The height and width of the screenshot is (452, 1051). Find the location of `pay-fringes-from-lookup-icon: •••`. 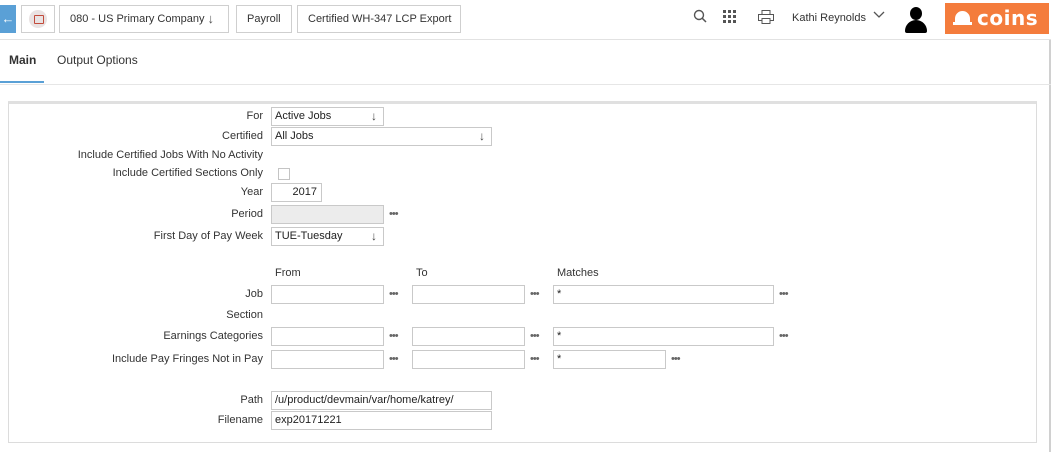

pay-fringes-from-lookup-icon: ••• is located at coordinates (394, 359).